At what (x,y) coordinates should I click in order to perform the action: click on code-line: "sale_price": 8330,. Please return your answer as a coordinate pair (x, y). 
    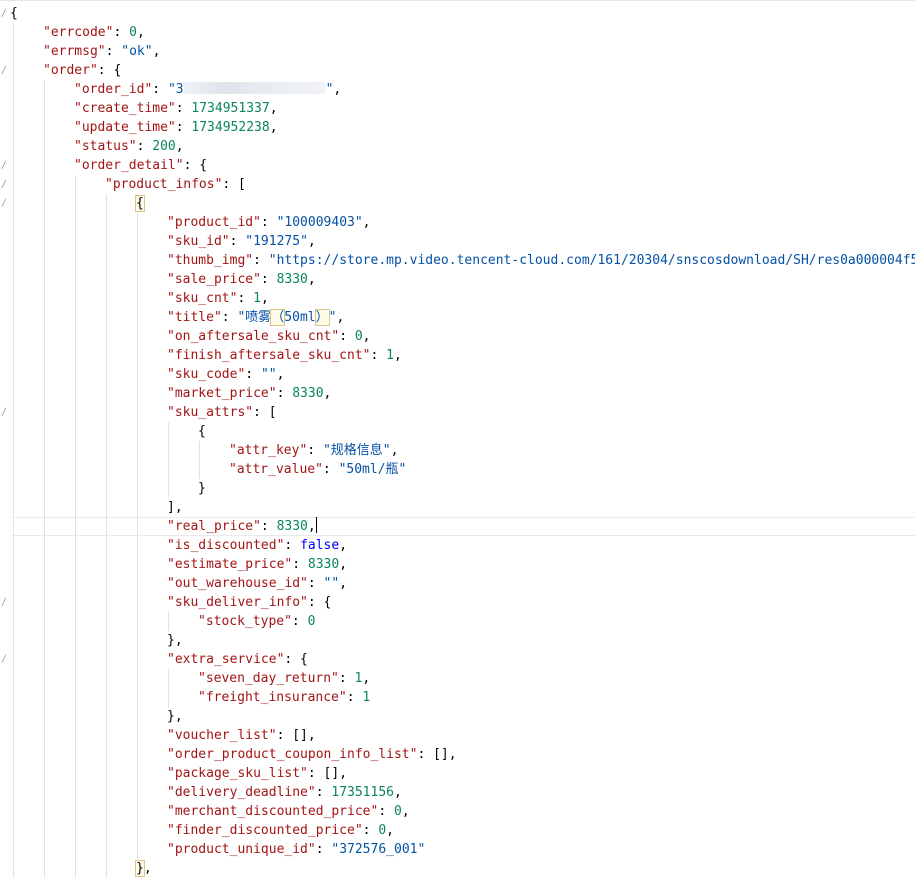
    Looking at the image, I should click on (241, 279).